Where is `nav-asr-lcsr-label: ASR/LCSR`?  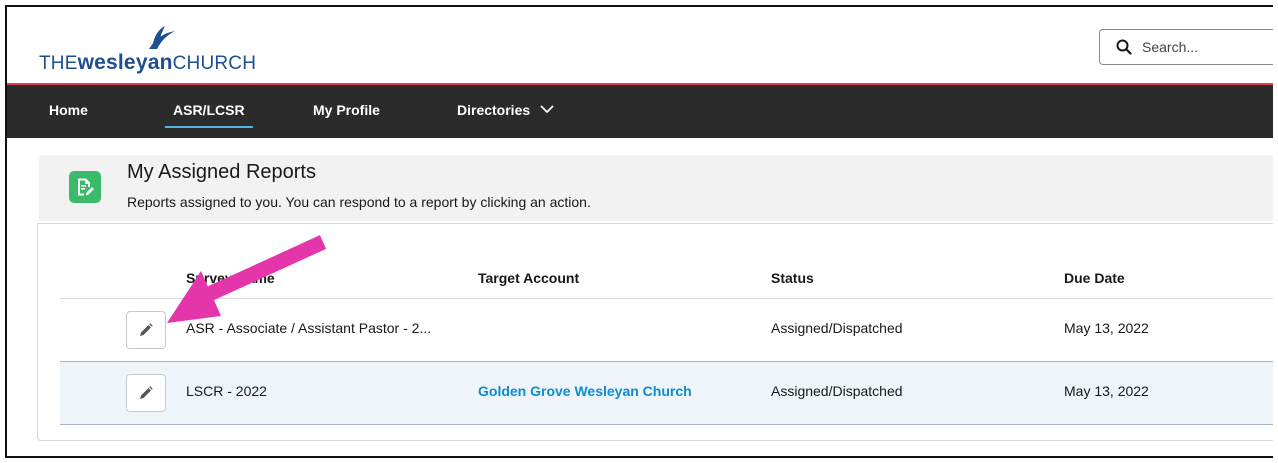 nav-asr-lcsr-label: ASR/LCSR is located at coordinates (209, 110).